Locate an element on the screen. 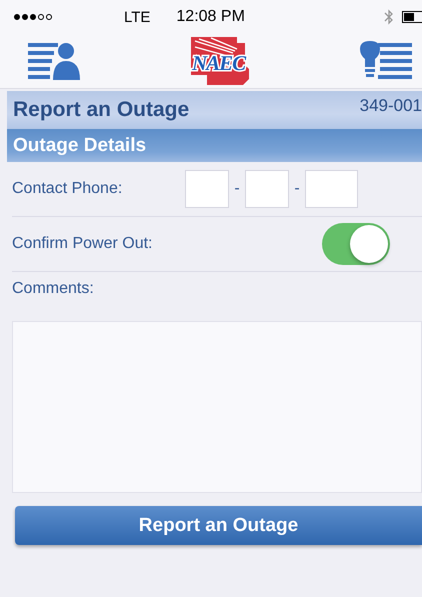 The width and height of the screenshot is (422, 597). field-label: Contact Phone: is located at coordinates (67, 189).